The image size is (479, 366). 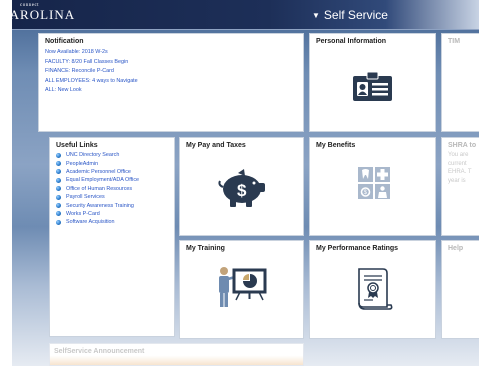 I want to click on useful-link: PeopleAdmin, so click(x=97, y=163).